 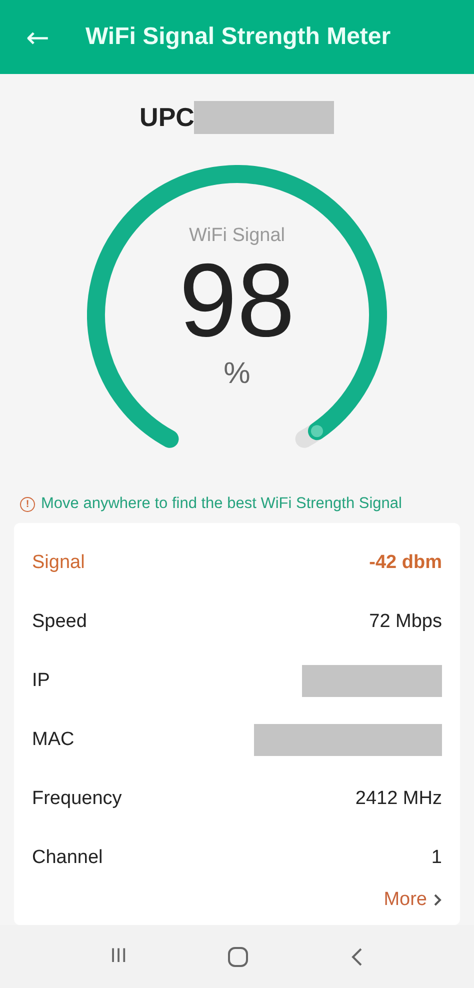 What do you see at coordinates (238, 37) in the screenshot?
I see `screen-title: WiFi Signal Strength Meter` at bounding box center [238, 37].